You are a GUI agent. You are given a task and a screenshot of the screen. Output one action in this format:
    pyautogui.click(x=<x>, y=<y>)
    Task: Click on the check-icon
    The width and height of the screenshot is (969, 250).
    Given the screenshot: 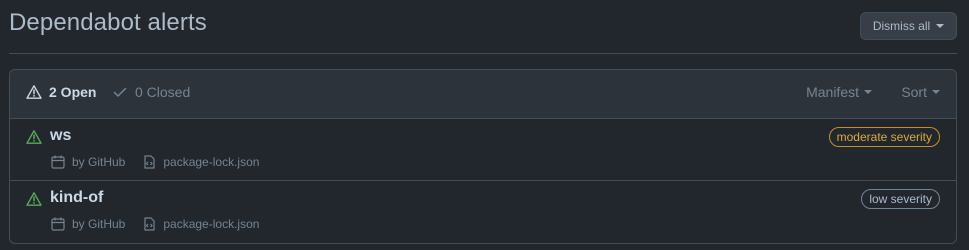 What is the action you would take?
    pyautogui.click(x=120, y=92)
    